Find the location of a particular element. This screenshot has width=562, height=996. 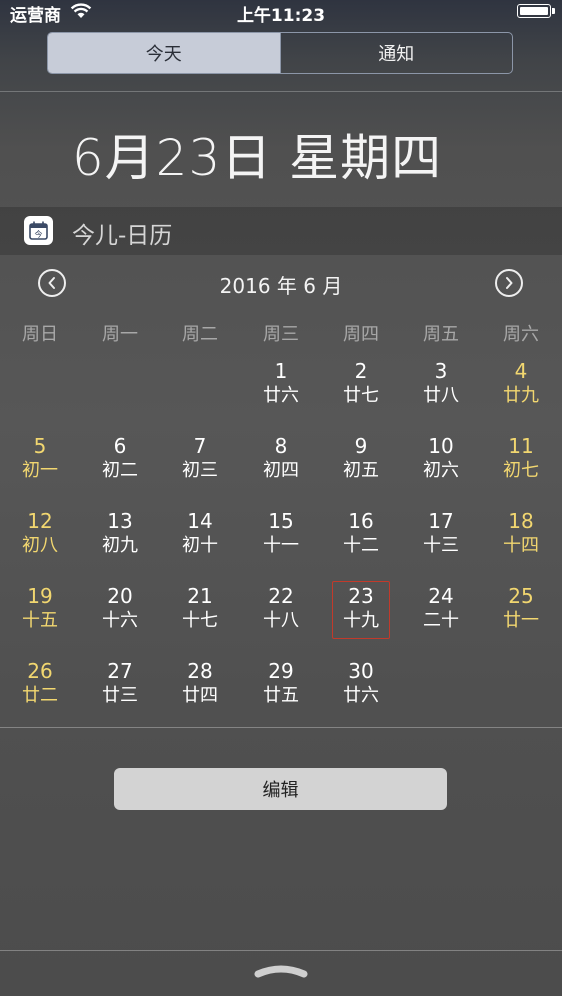

weekday-header: 周日 周一 周二 周三 周四 周五 周六 is located at coordinates (281, 333).